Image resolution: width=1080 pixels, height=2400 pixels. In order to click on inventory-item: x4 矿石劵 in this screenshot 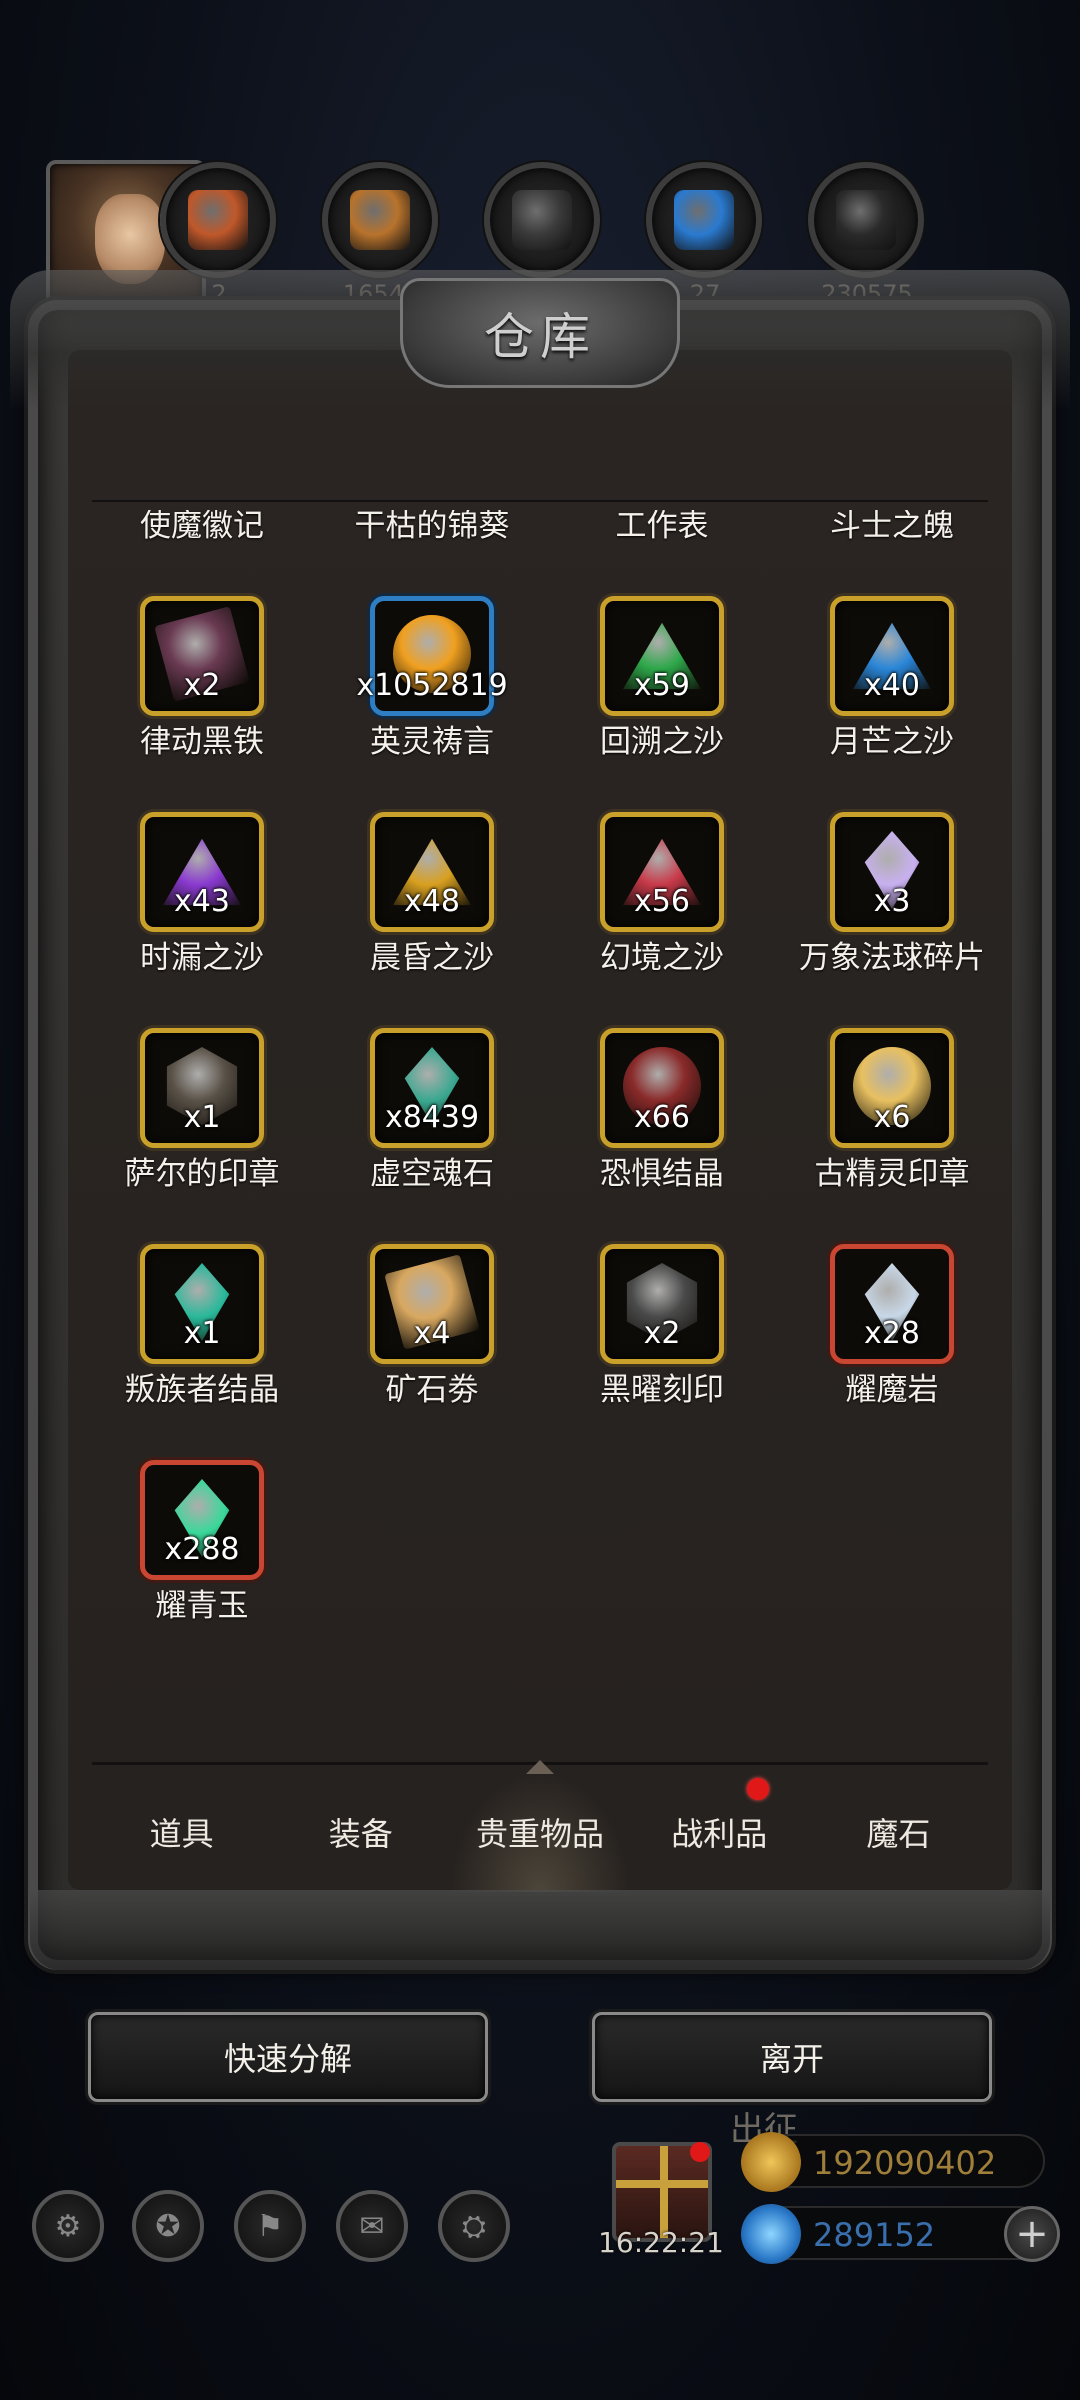, I will do `click(432, 1344)`.